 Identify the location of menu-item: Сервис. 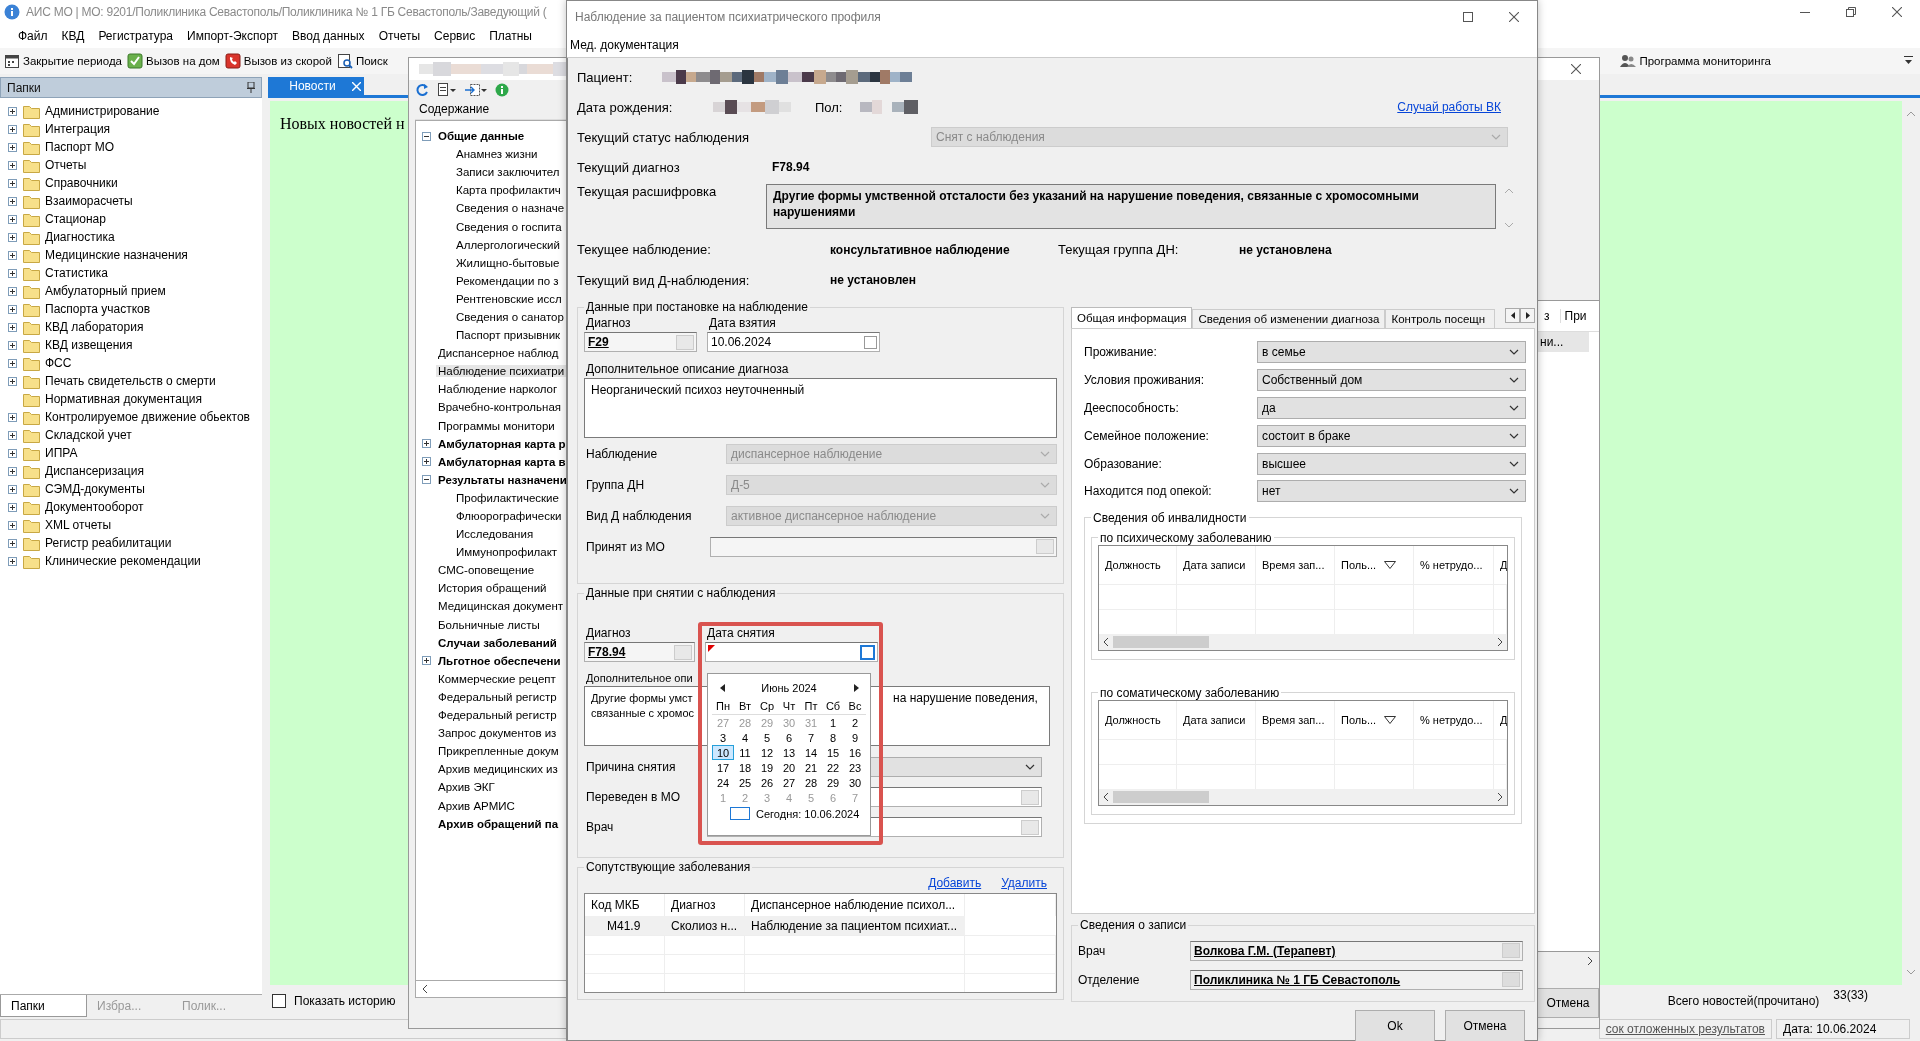
(455, 36).